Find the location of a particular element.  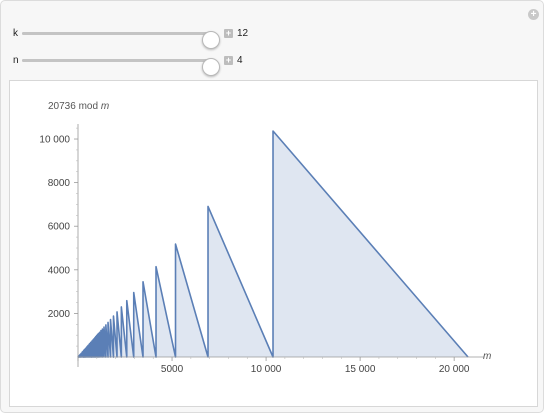

y-tick-label: 4000 is located at coordinates (59, 270).